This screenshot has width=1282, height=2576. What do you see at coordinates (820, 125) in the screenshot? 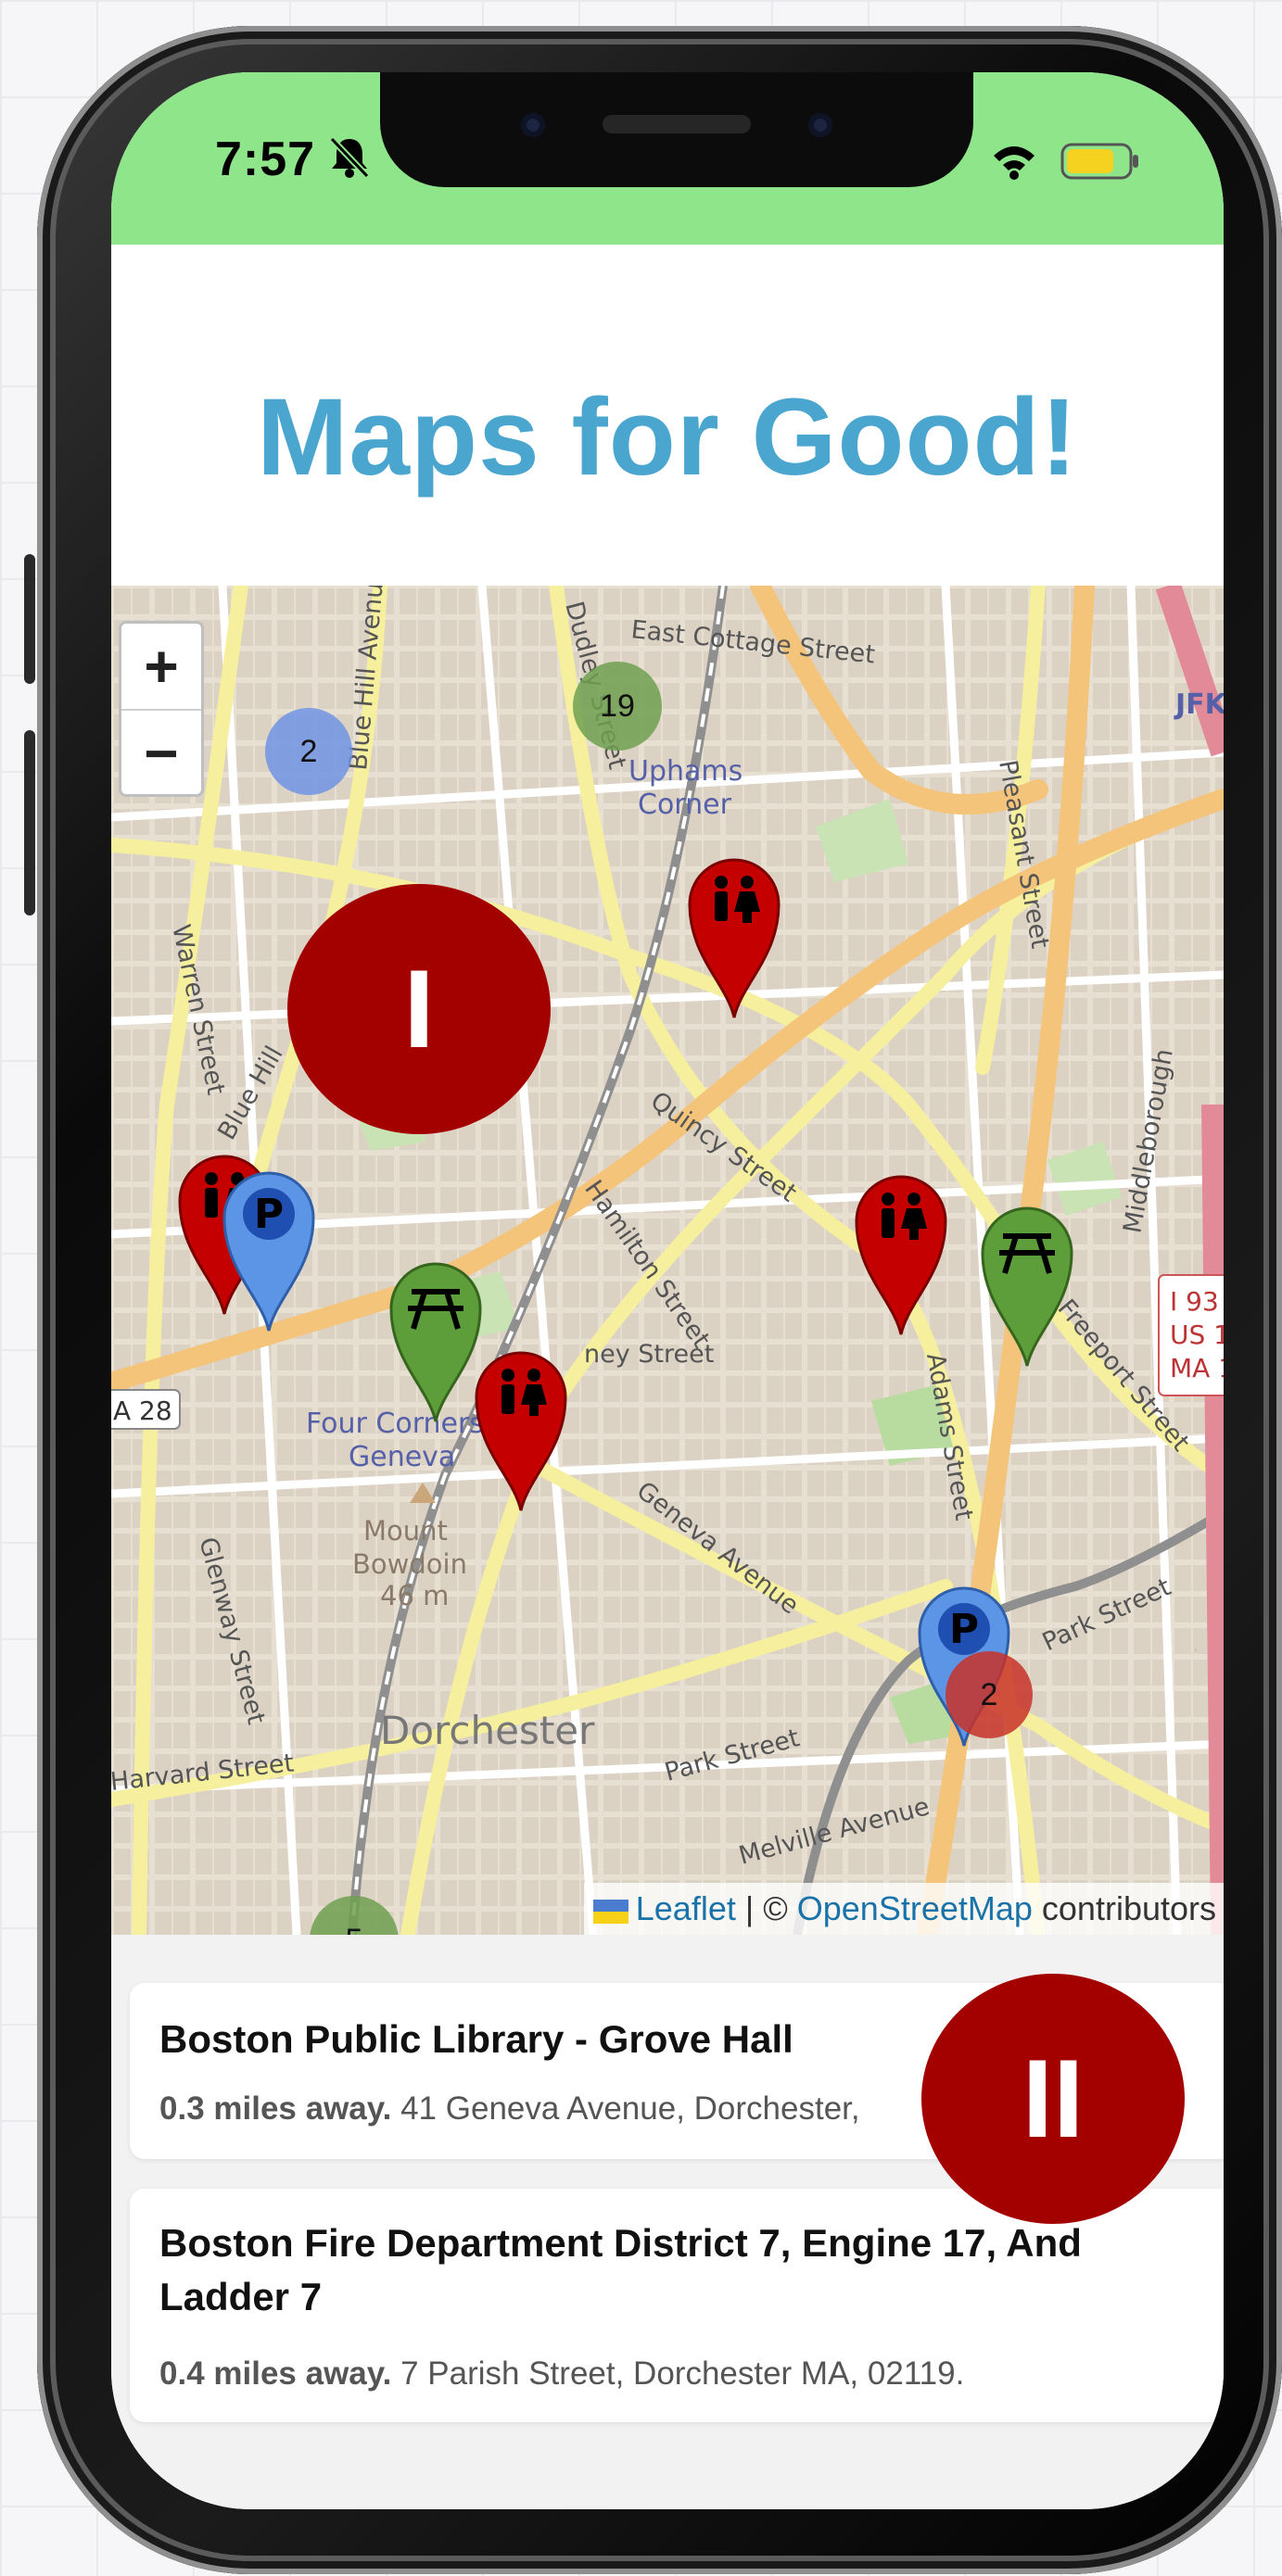
I see `camera-lens-right` at bounding box center [820, 125].